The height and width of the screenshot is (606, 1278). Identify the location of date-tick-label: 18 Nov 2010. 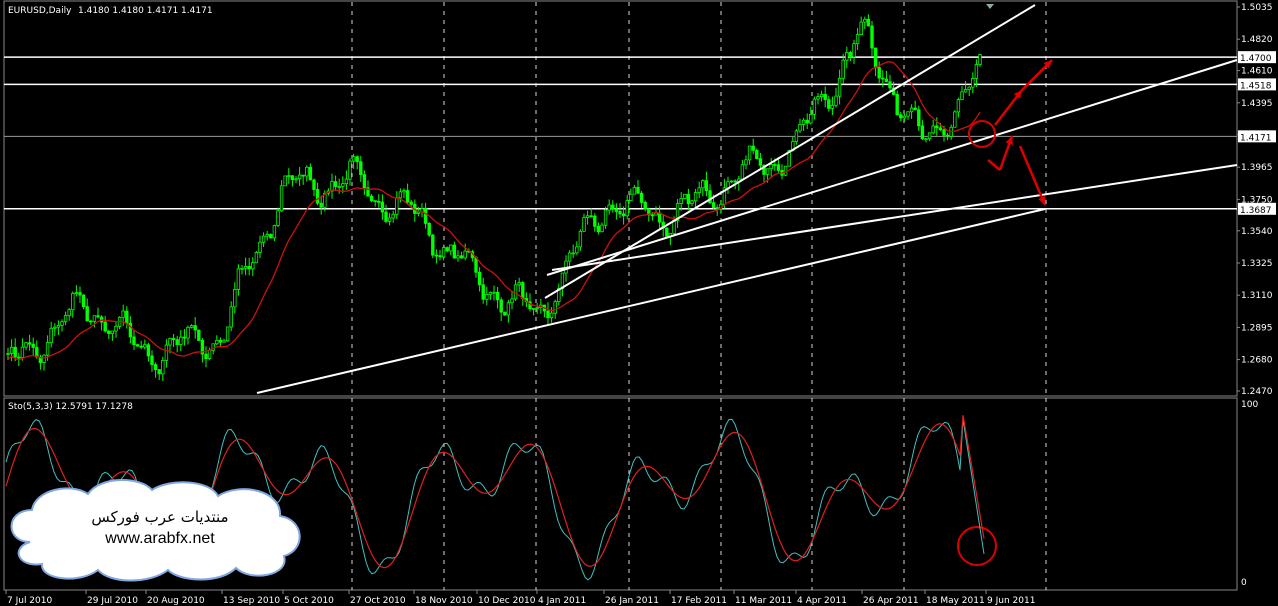
(444, 601).